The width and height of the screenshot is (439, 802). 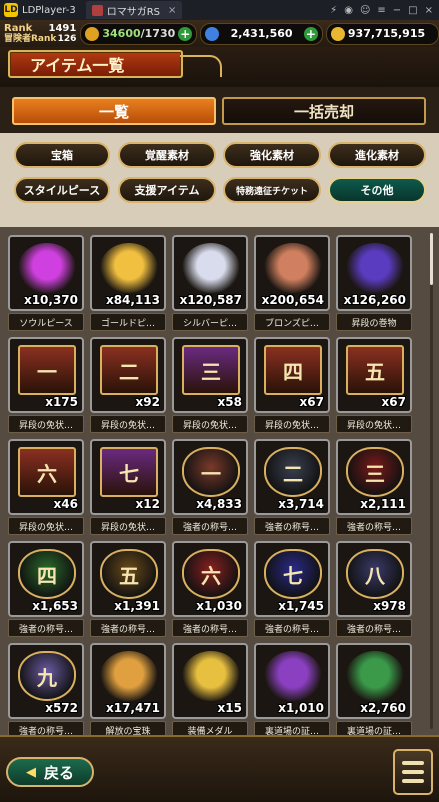 I want to click on scrollbar-thumb, so click(x=431, y=259).